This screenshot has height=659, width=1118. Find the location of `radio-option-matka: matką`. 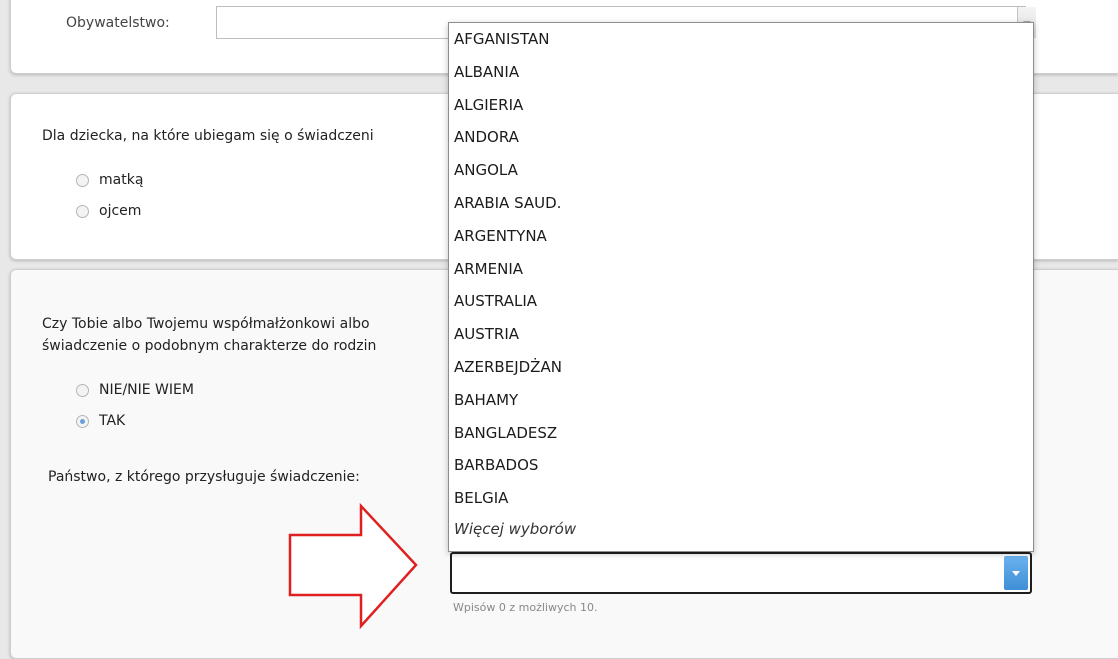

radio-option-matka: matką is located at coordinates (109, 180).